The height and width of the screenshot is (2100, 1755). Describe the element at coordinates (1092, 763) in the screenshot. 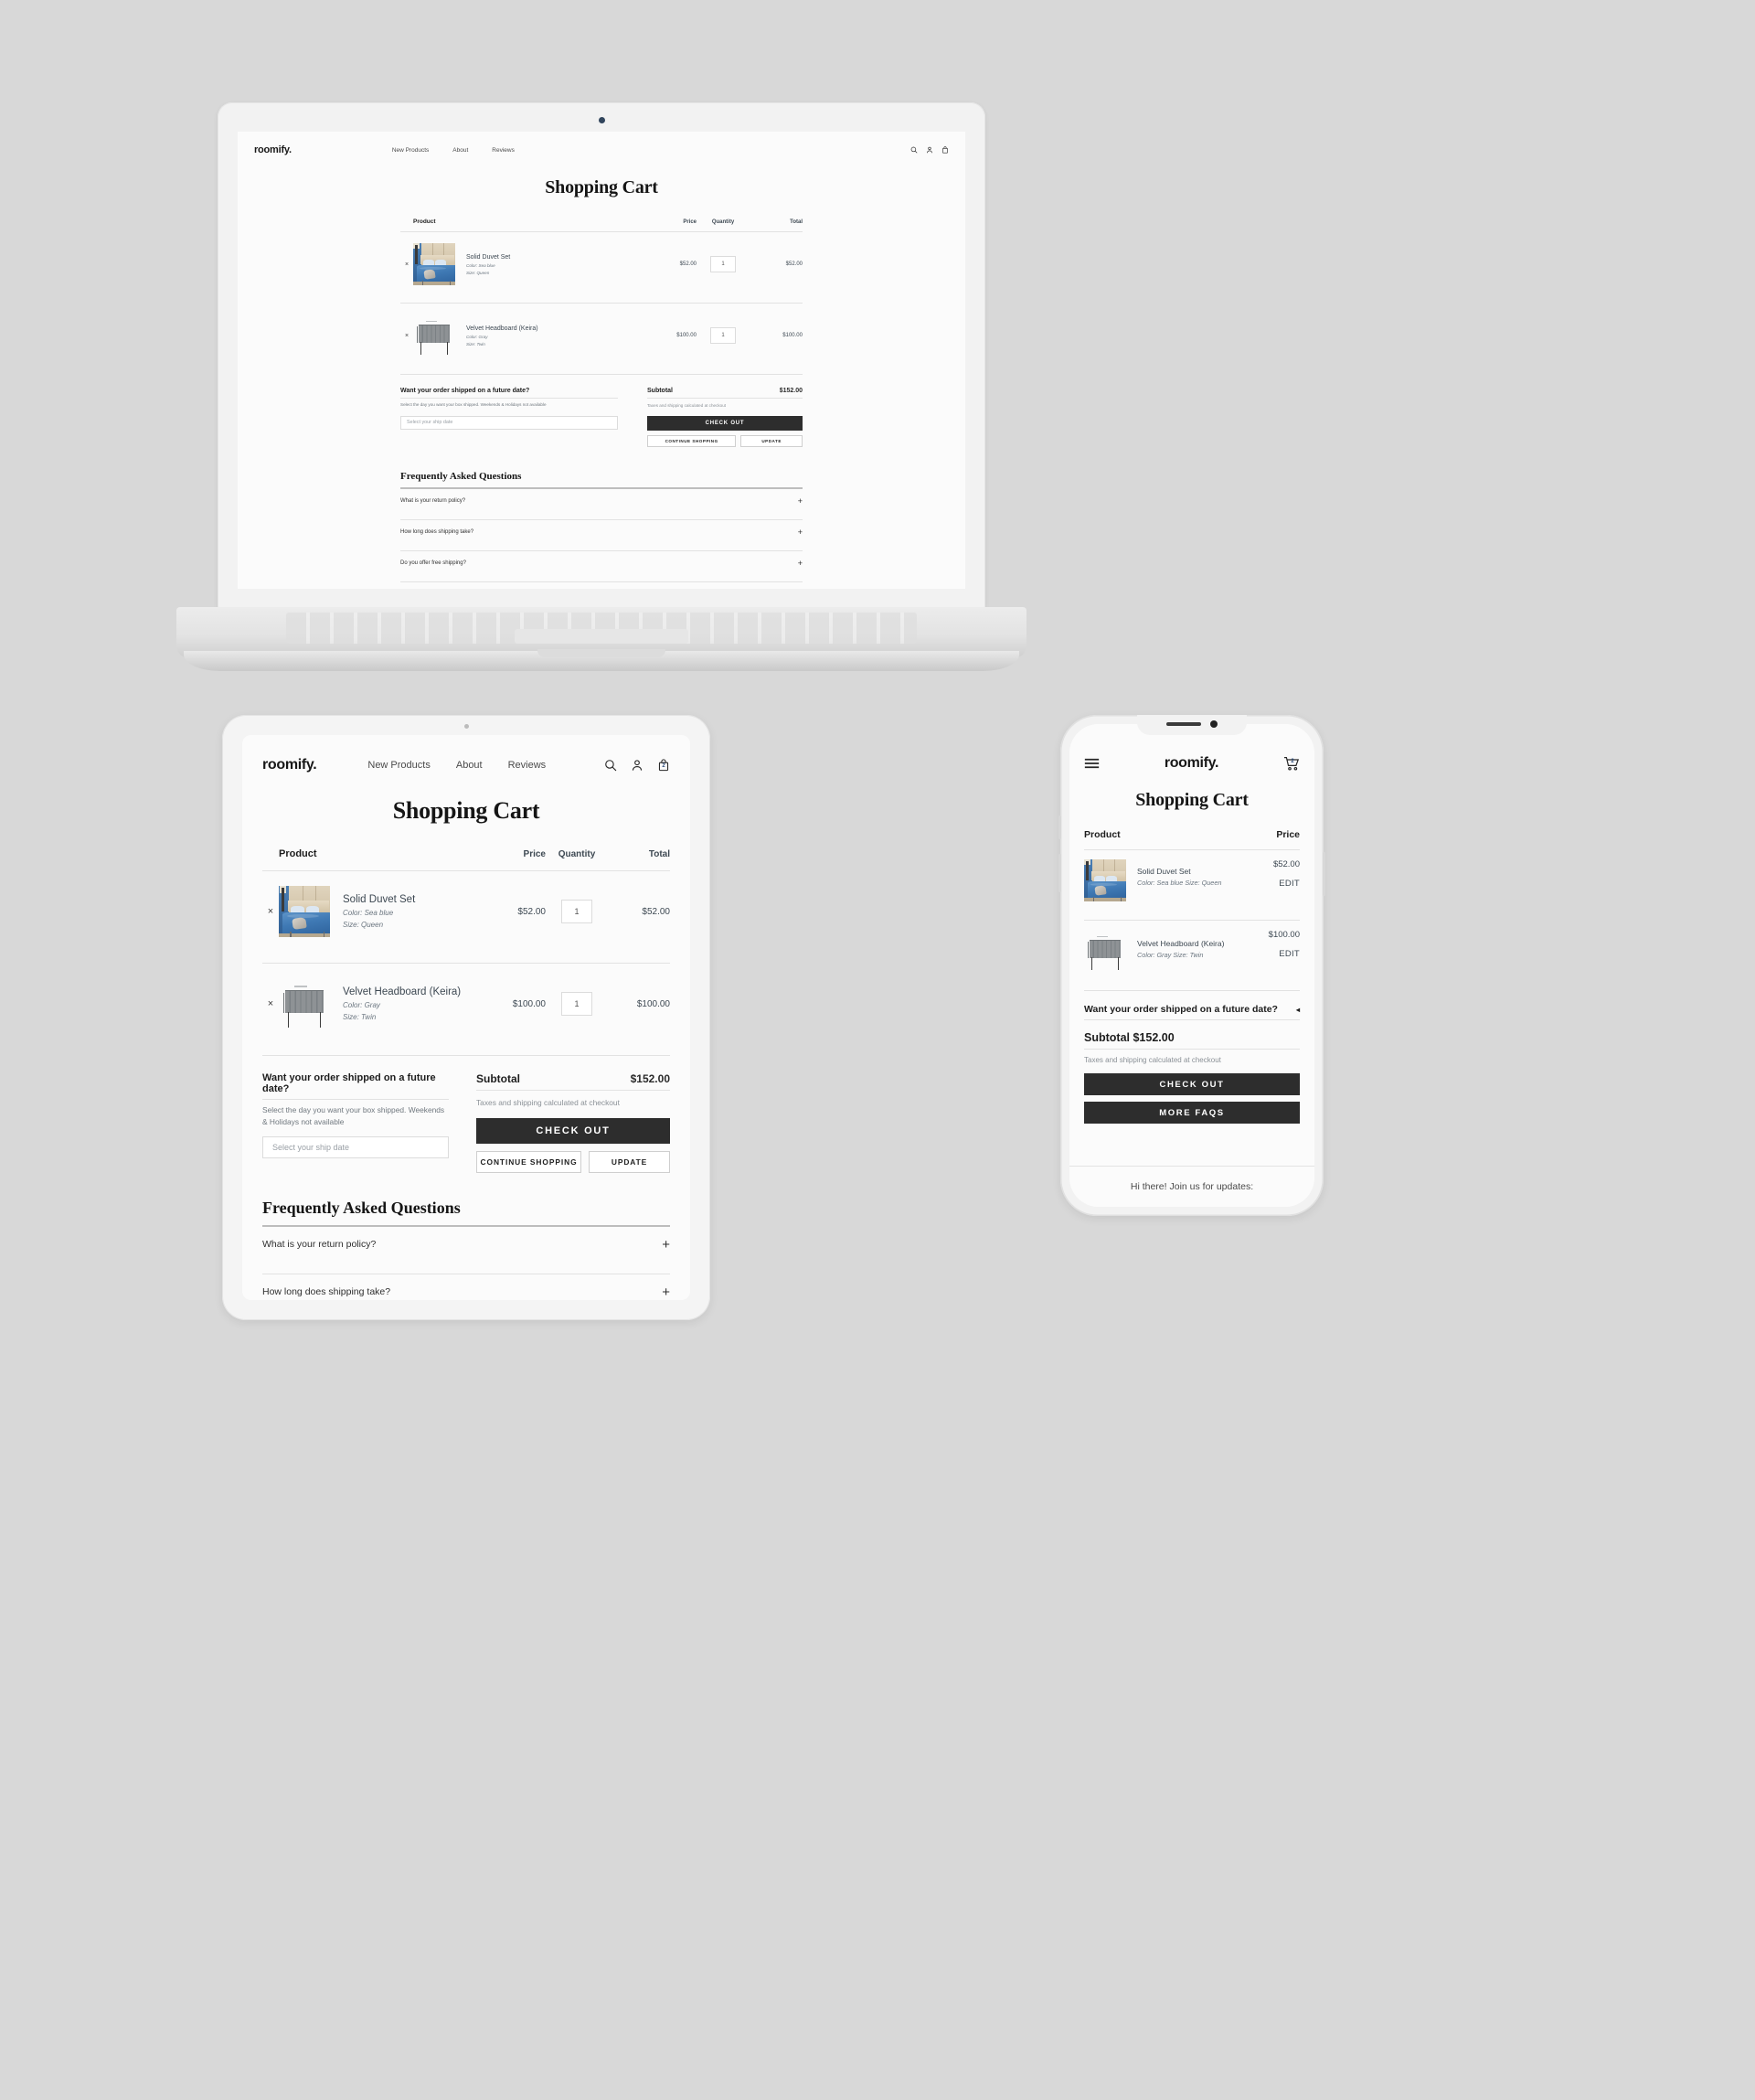

I see `hamburger-menu-icon` at that location.